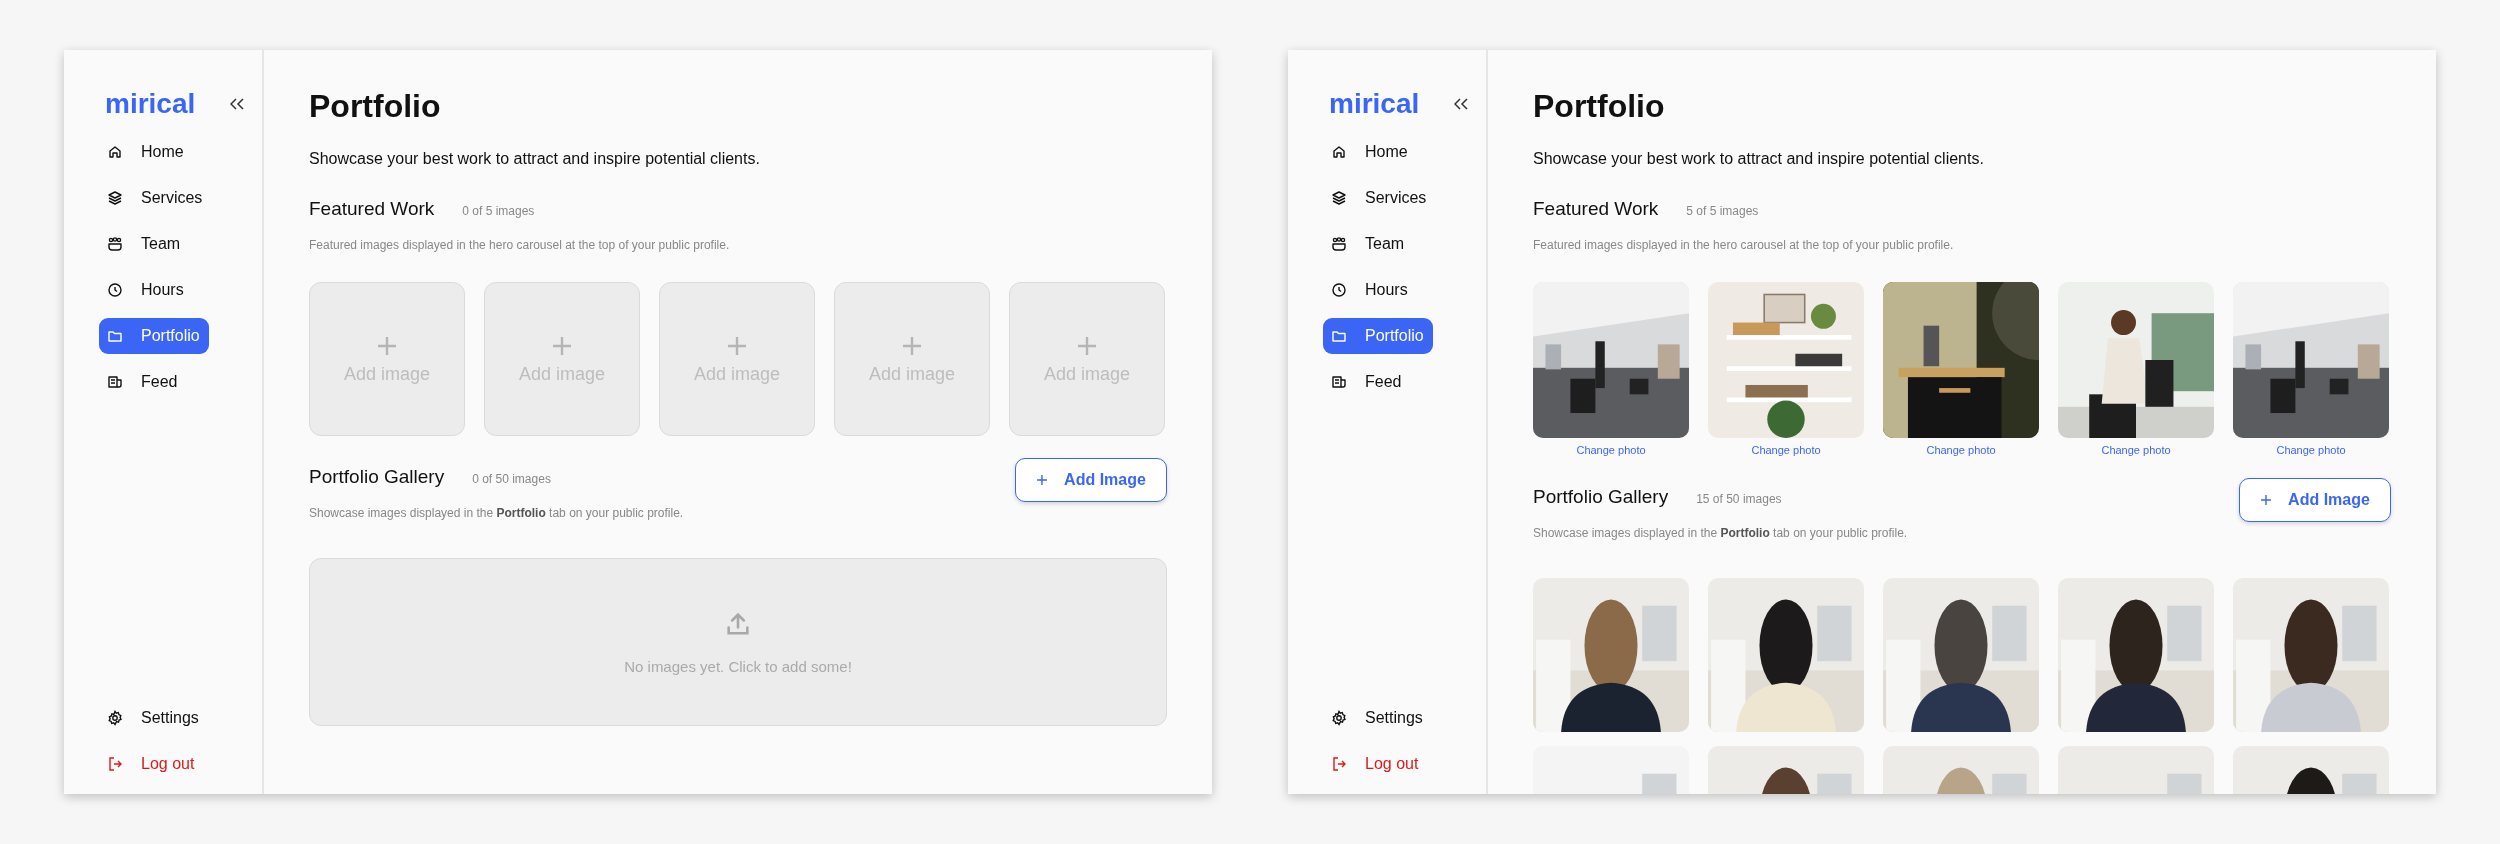  I want to click on empty-message: No images yet. Click to add some!, so click(738, 666).